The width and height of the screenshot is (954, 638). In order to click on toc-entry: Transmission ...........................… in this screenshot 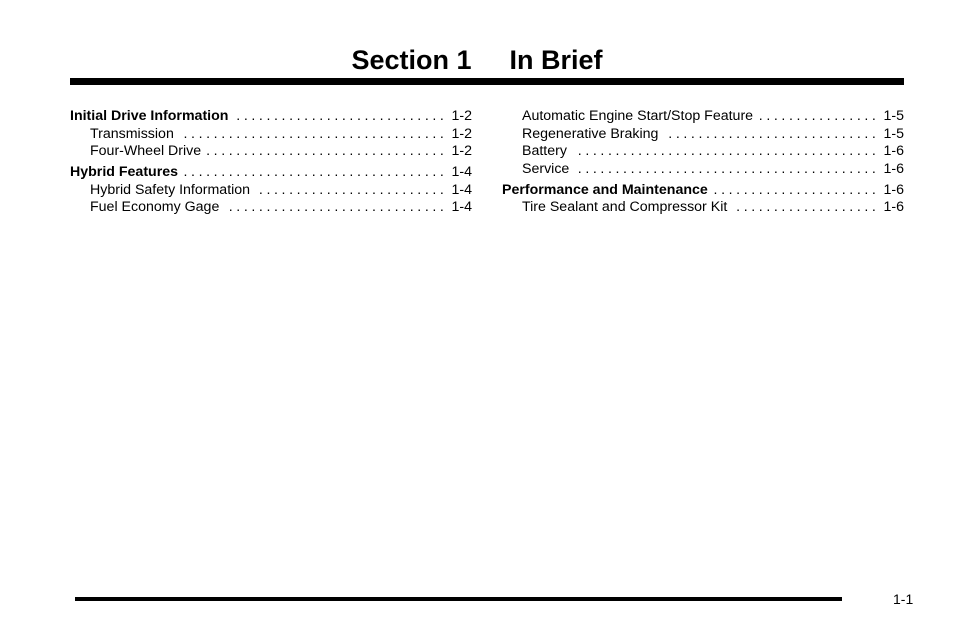, I will do `click(271, 135)`.